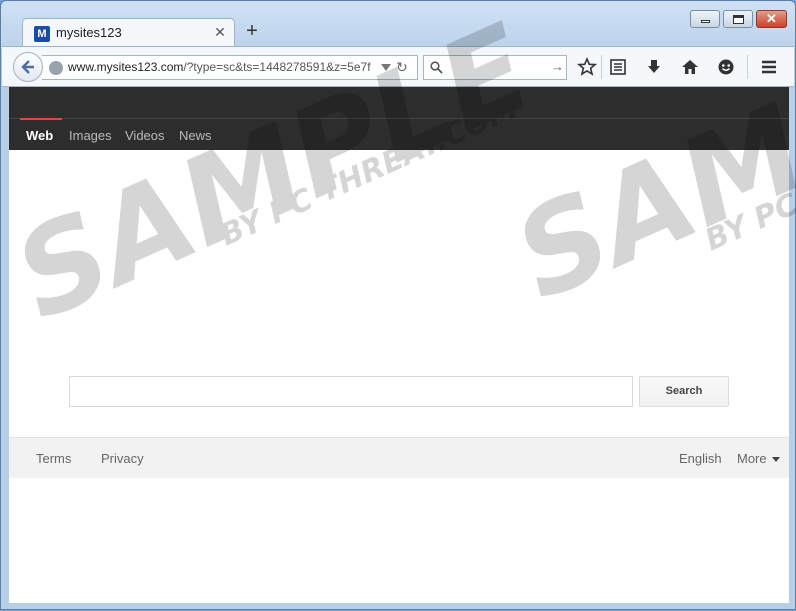 The width and height of the screenshot is (796, 611). Describe the element at coordinates (557, 66) in the screenshot. I see `go-arrow-icon: →` at that location.